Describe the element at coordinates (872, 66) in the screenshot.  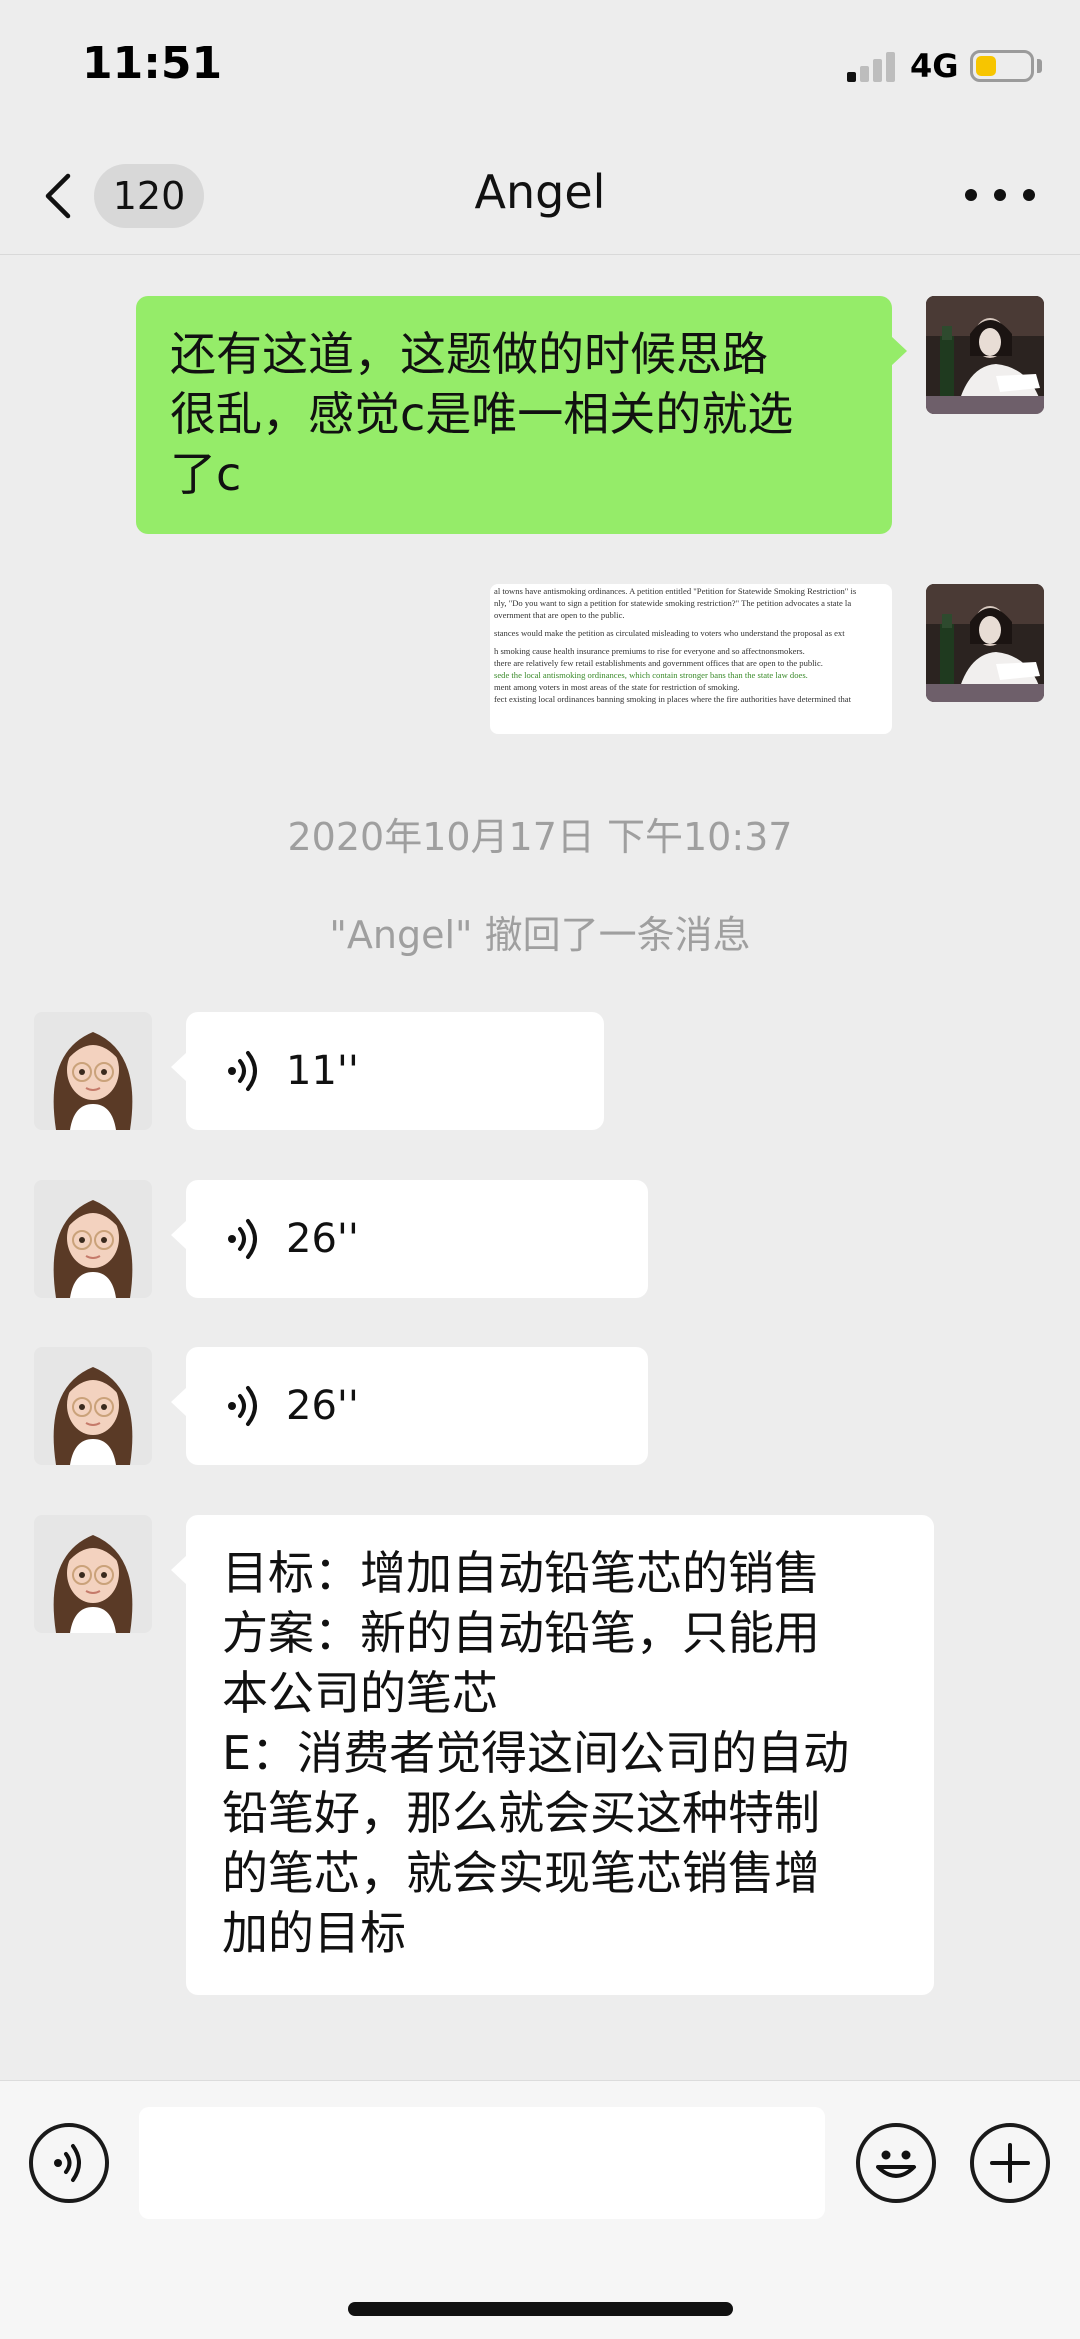
I see `signal-strength-icon` at that location.